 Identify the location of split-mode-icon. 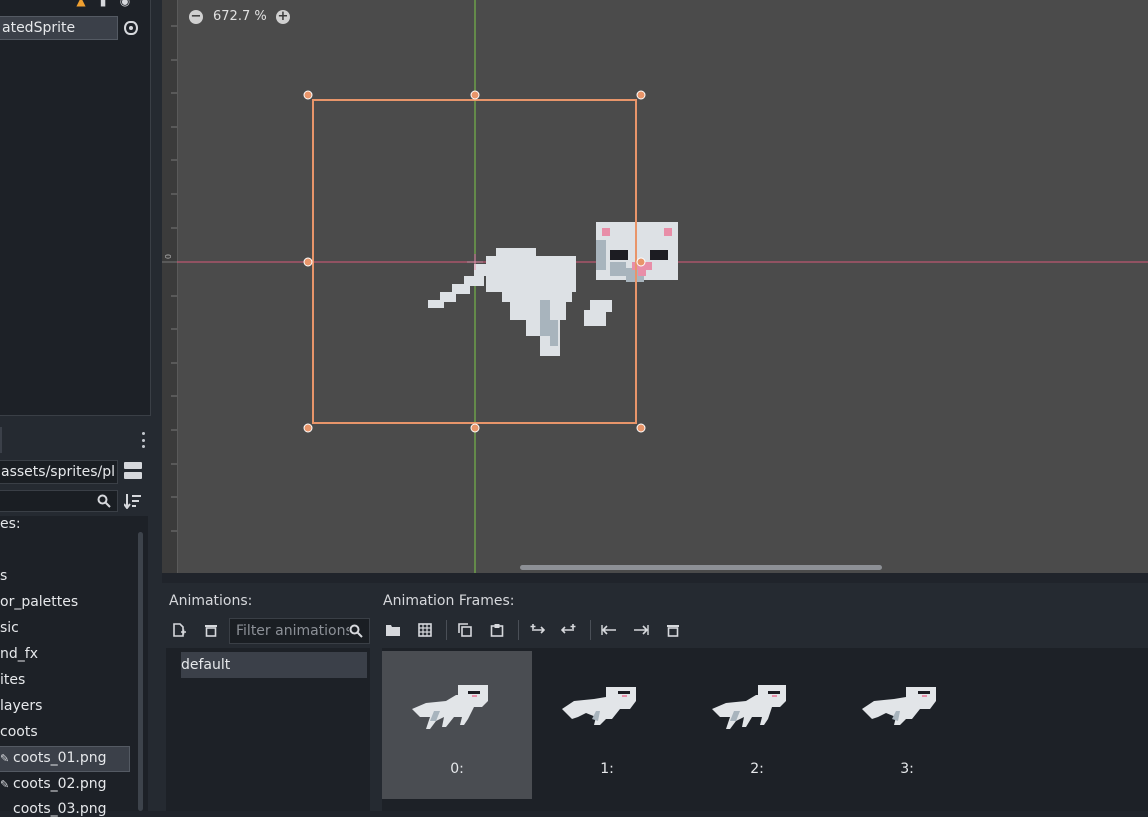
(133, 471).